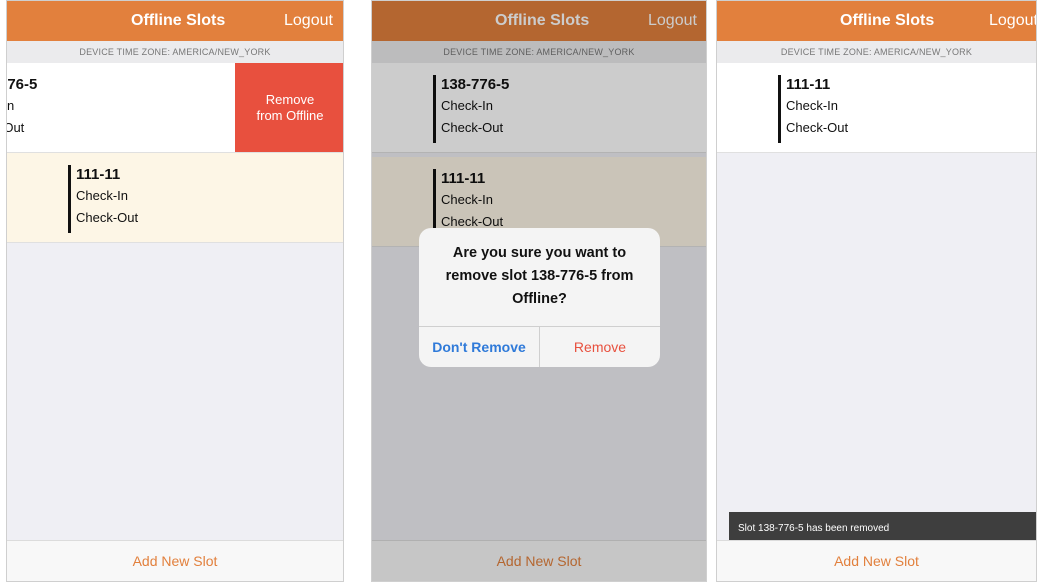 This screenshot has height=584, width=1039. Describe the element at coordinates (600, 347) in the screenshot. I see `remove-button: Remove` at that location.